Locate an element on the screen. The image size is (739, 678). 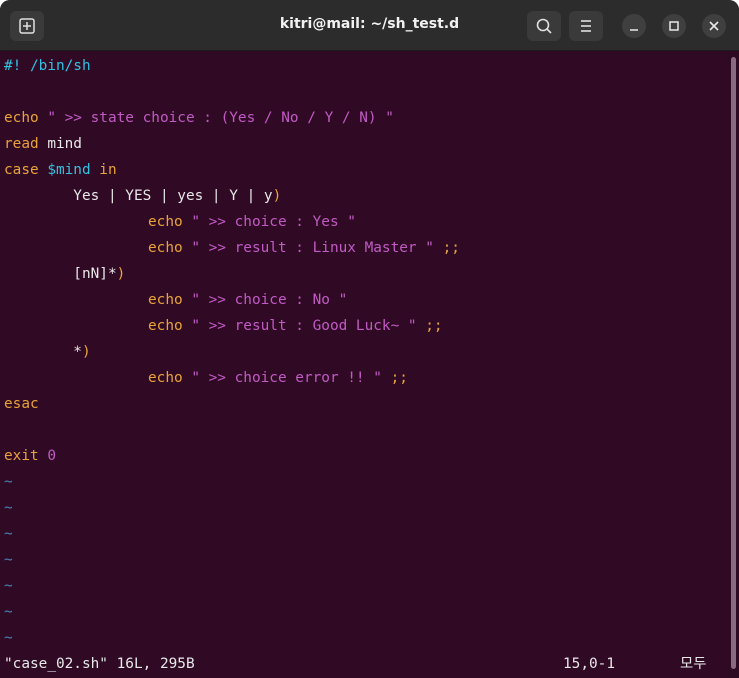
code-line-12: *) is located at coordinates (47, 352).